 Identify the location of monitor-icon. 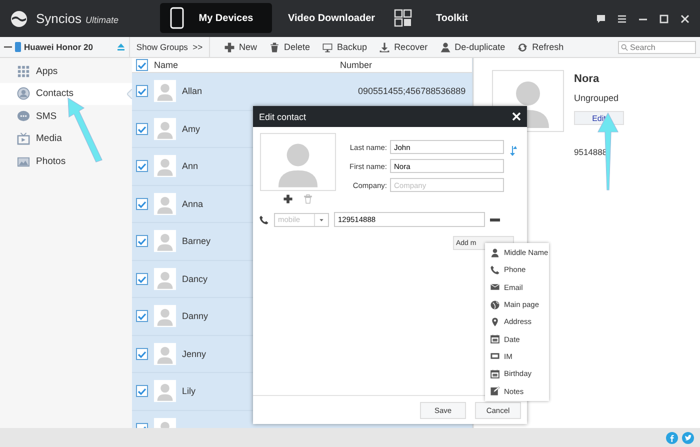
(328, 47).